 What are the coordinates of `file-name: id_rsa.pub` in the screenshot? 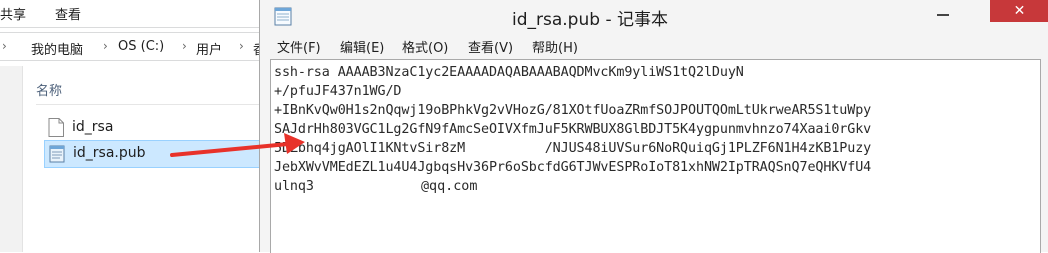 It's located at (109, 153).